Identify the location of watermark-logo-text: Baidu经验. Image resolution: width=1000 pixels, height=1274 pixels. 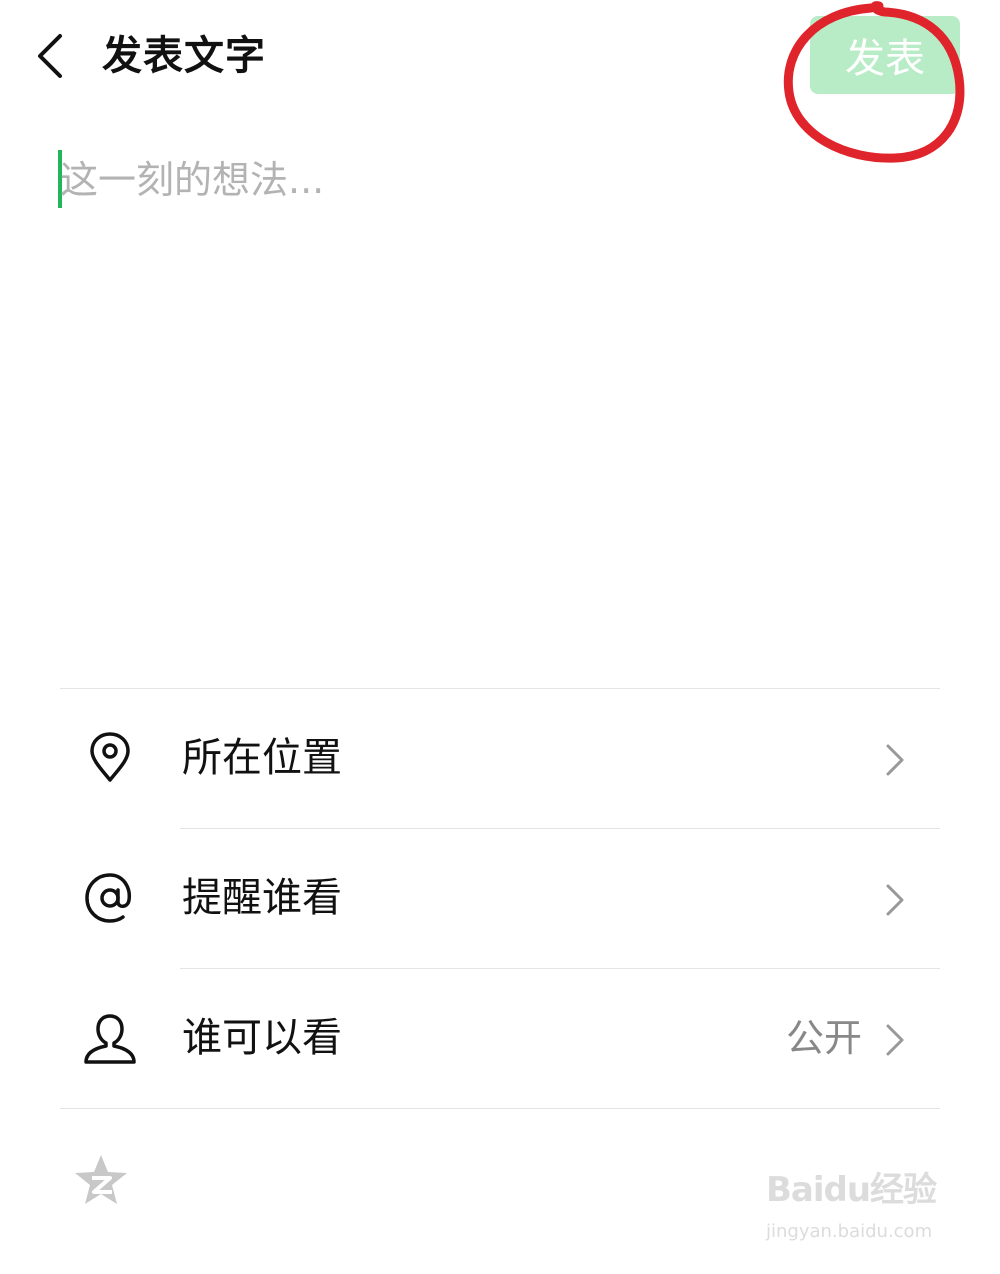
(851, 1190).